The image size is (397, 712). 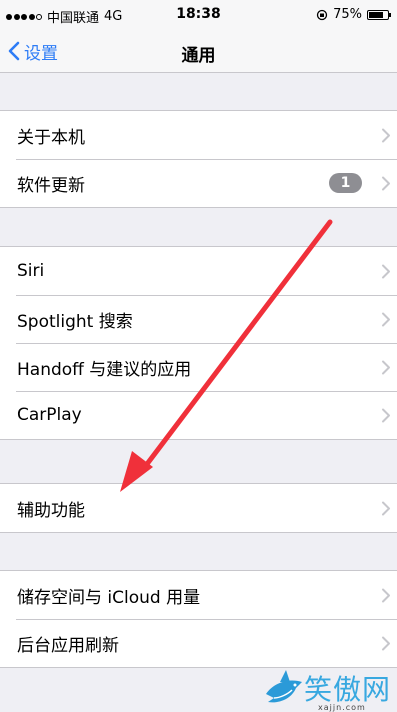 I want to click on row-label: Spotlight 搜索, so click(x=75, y=321).